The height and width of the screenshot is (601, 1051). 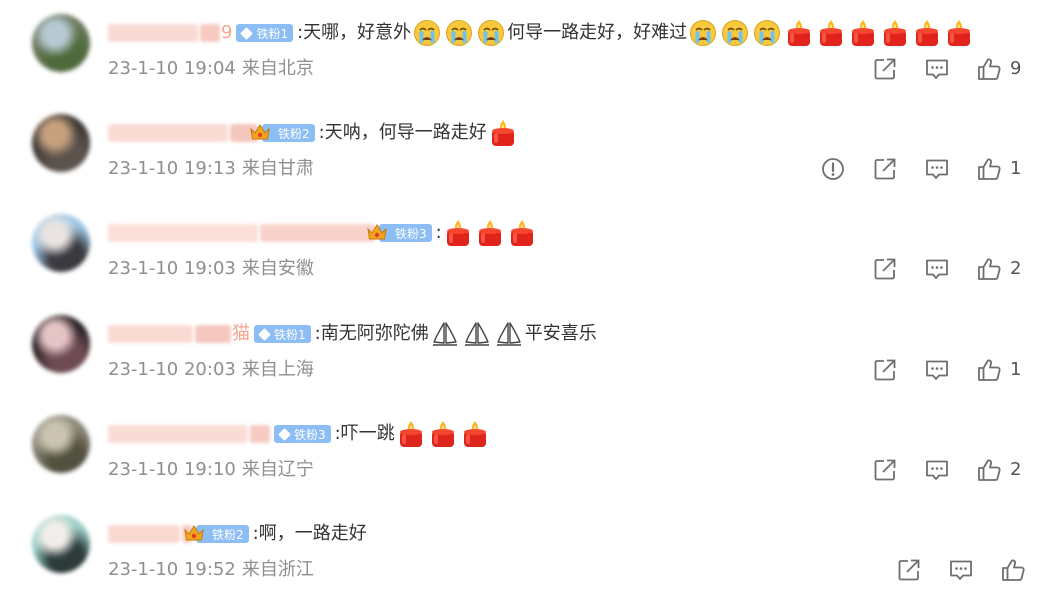 I want to click on comment-text: :, so click(x=487, y=233).